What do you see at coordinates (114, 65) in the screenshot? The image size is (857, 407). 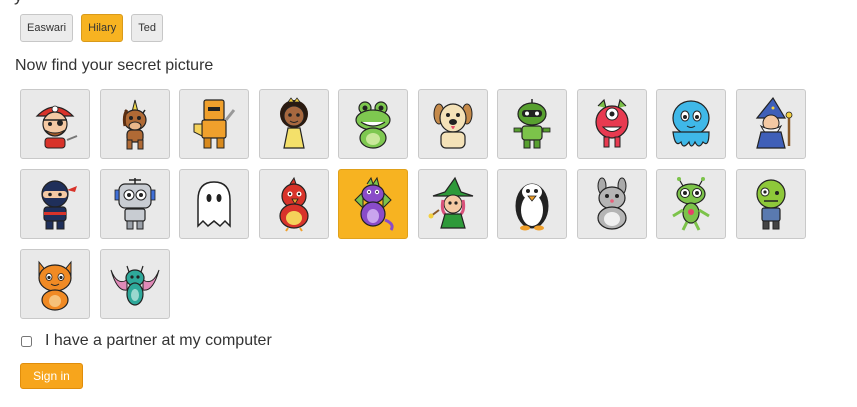 I see `secret-picture-prompt: Now find your secret picture` at bounding box center [114, 65].